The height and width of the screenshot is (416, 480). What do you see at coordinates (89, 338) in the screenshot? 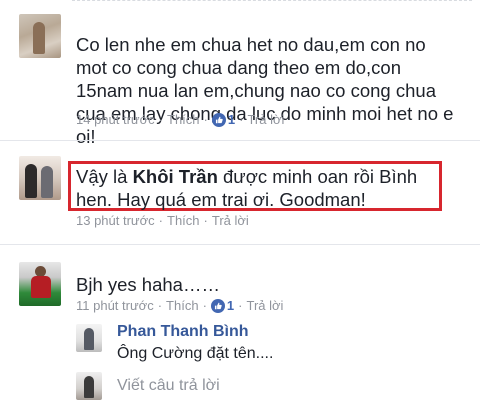
I see `reply-avatar` at bounding box center [89, 338].